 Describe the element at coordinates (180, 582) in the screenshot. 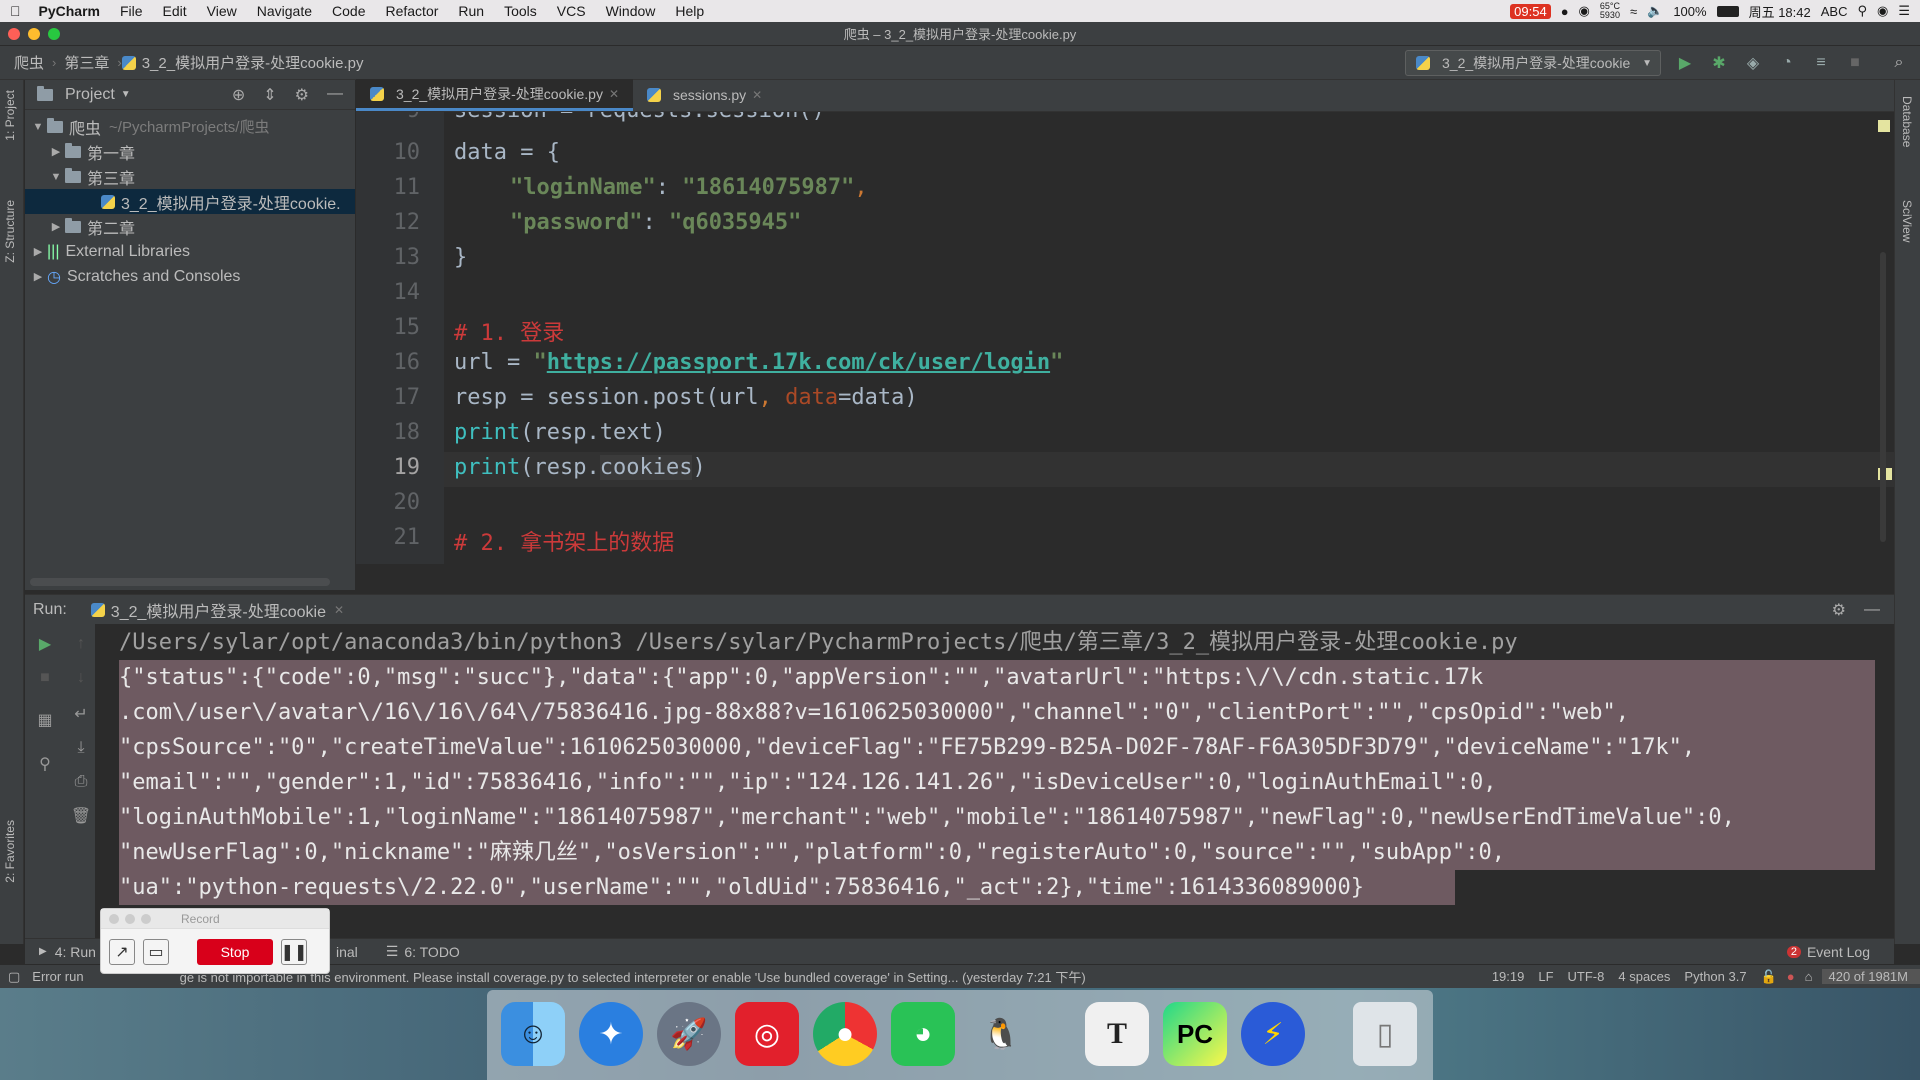

I see `project-horizontal-scrollbar` at that location.